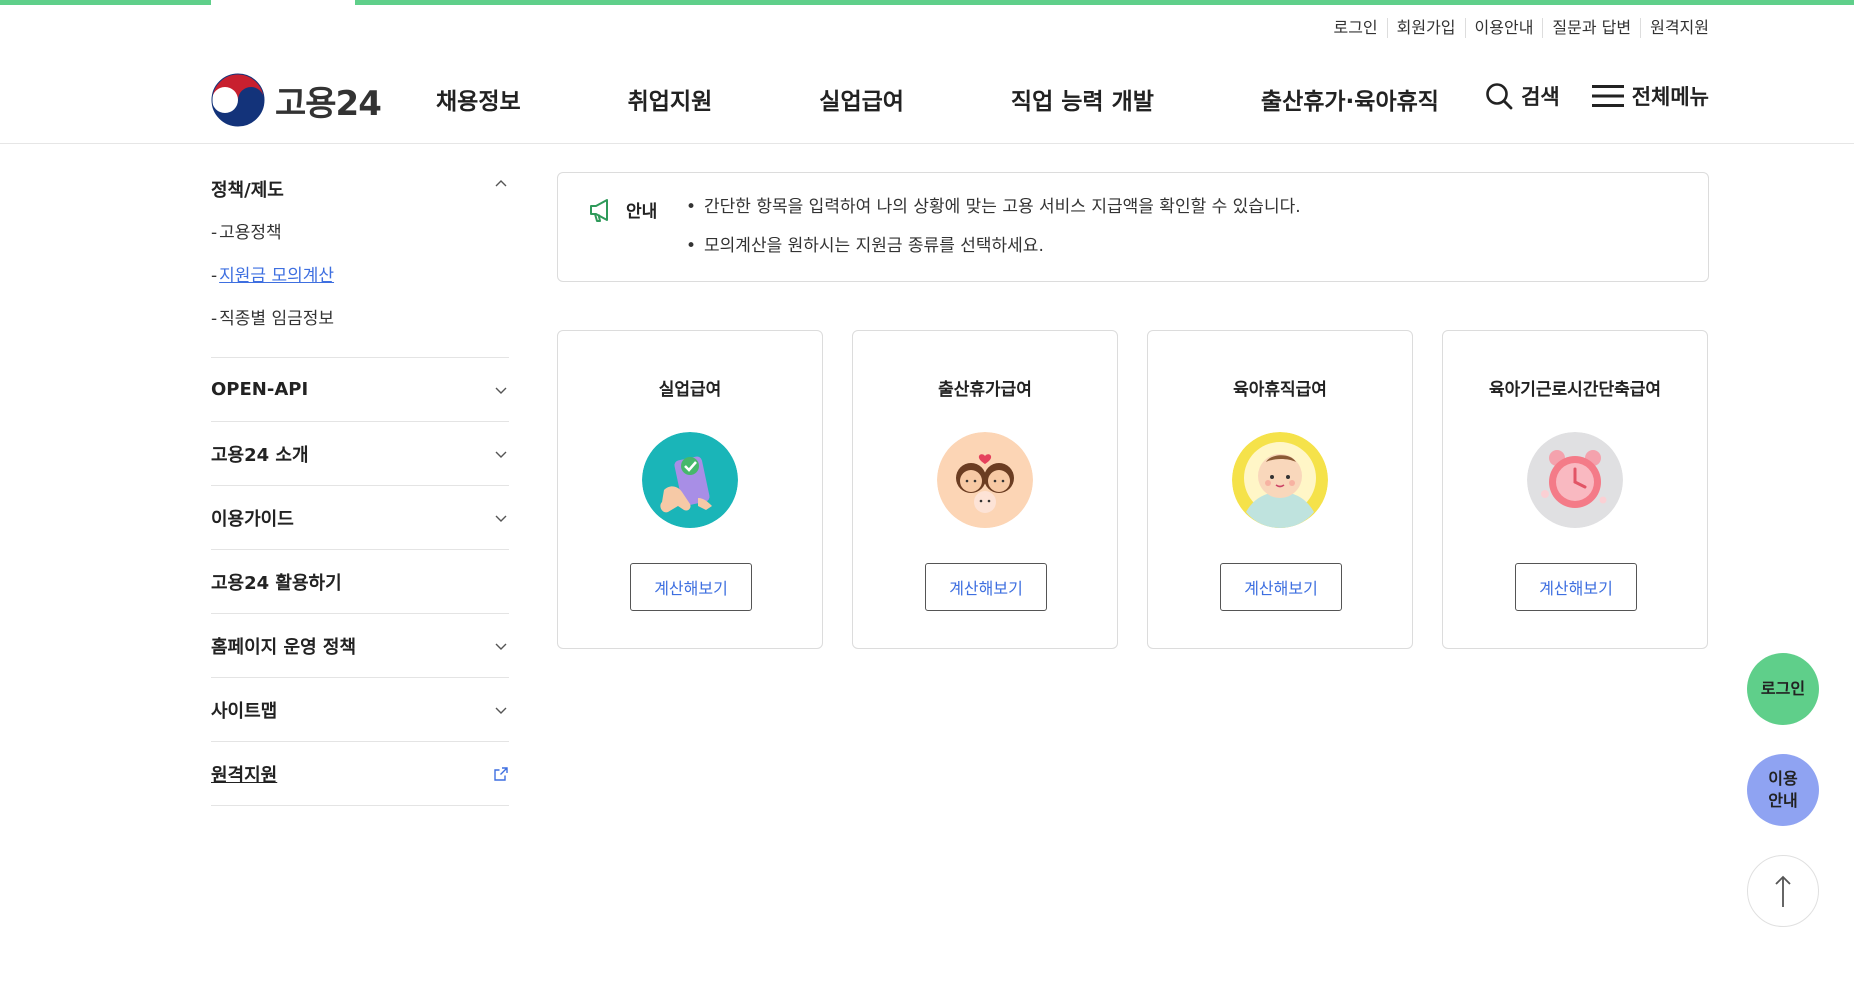 Image resolution: width=1854 pixels, height=987 pixels. I want to click on site-logo: 고용24, so click(296, 100).